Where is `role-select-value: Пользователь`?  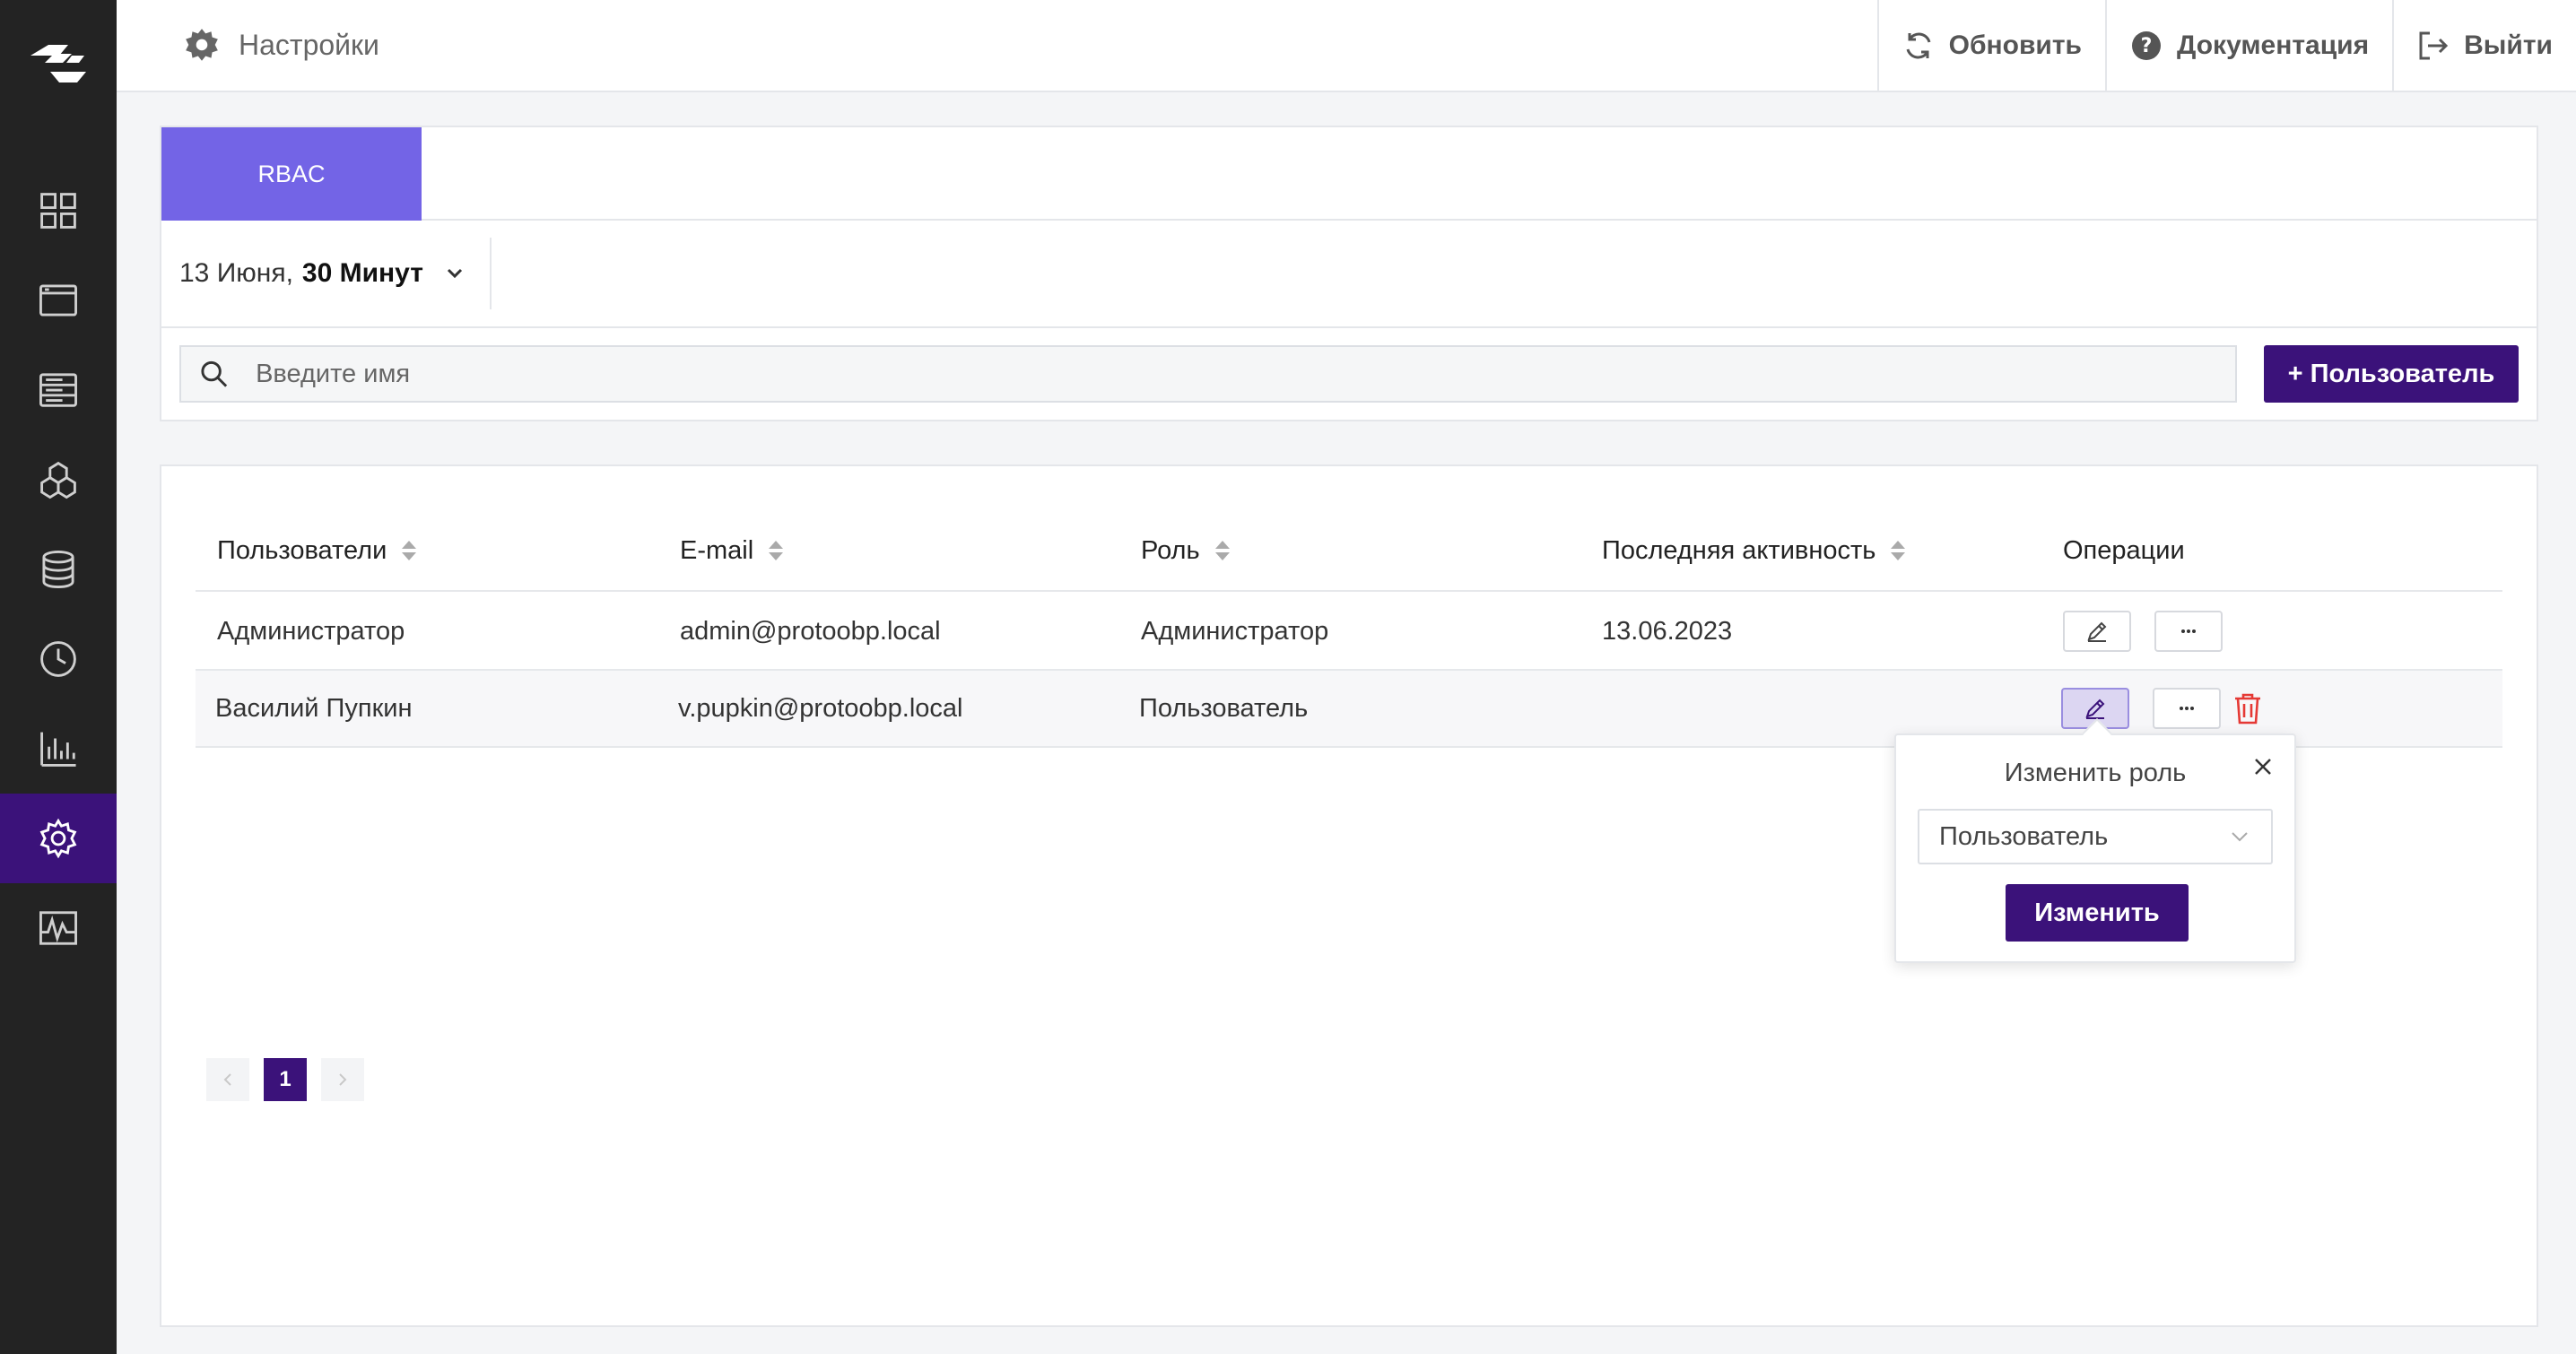 role-select-value: Пользователь is located at coordinates (2024, 836).